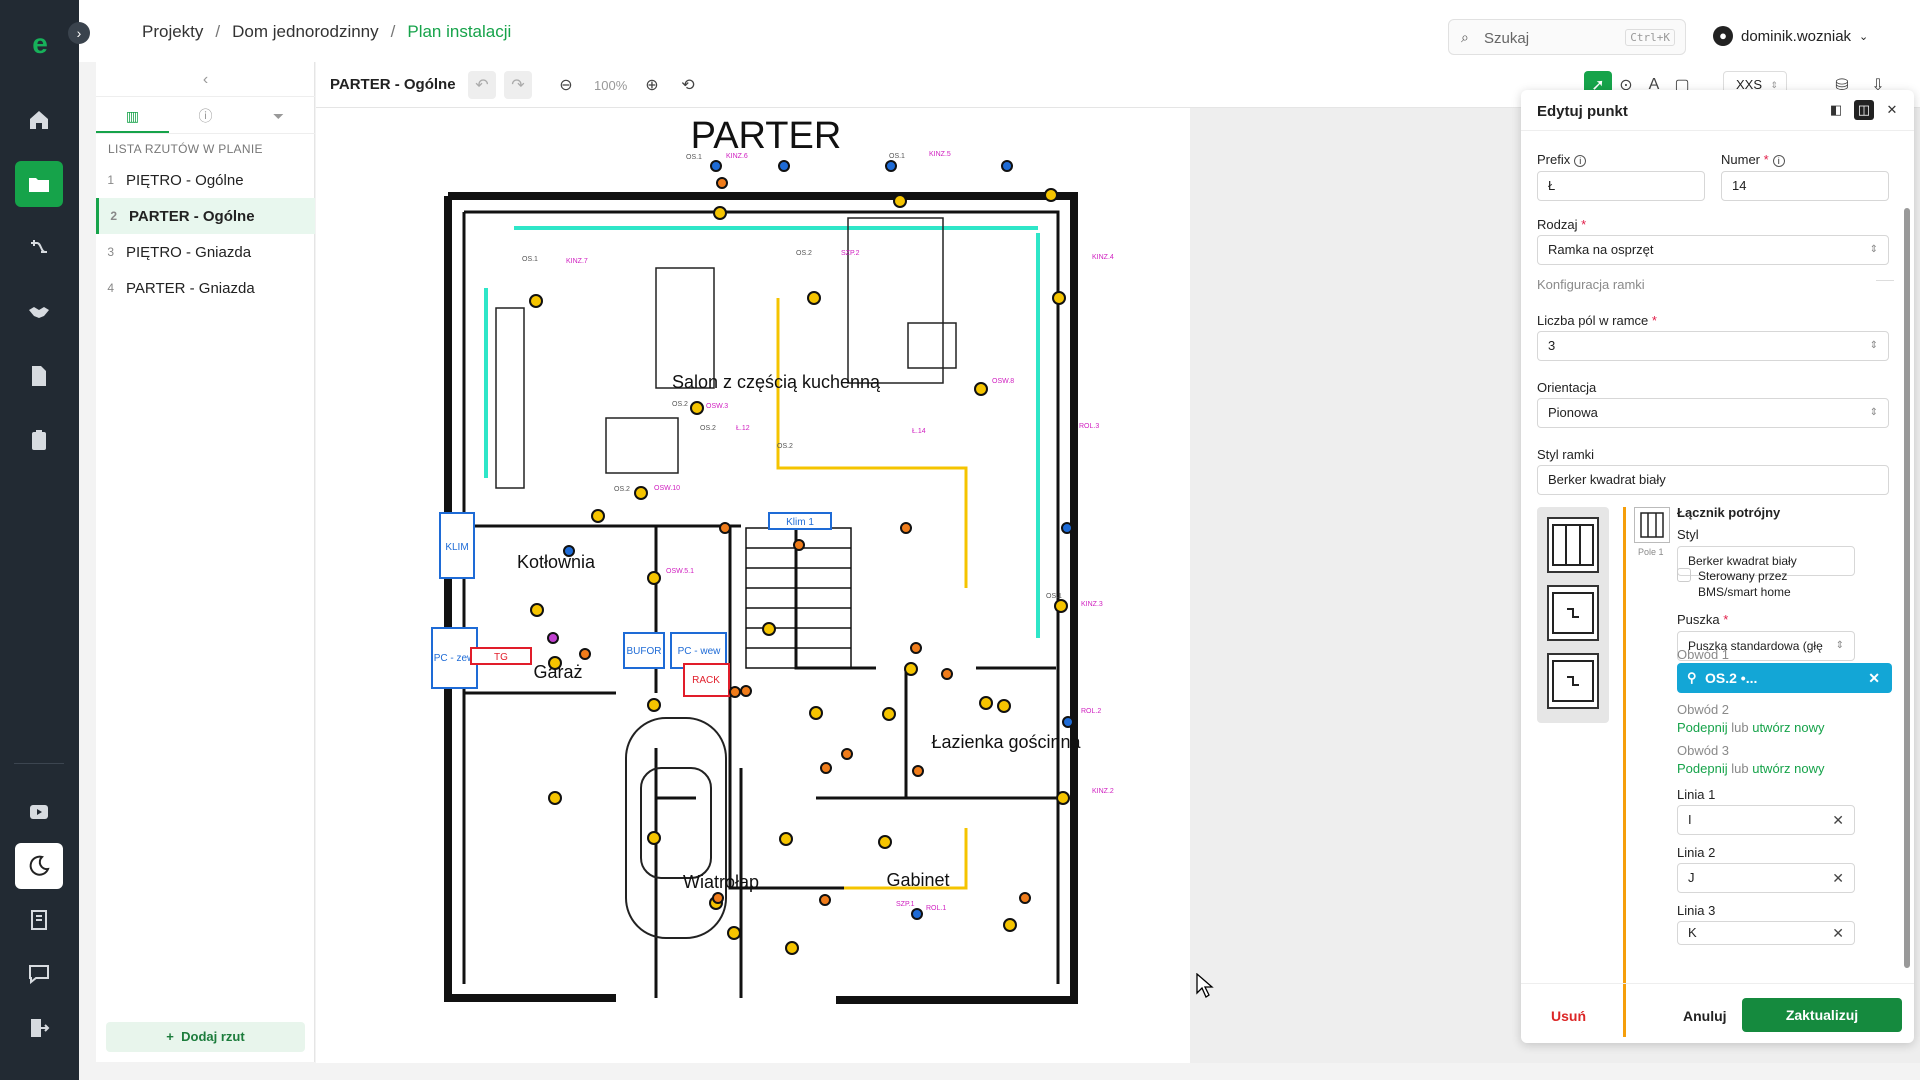  I want to click on equipment-label: BUFOR, so click(644, 651).